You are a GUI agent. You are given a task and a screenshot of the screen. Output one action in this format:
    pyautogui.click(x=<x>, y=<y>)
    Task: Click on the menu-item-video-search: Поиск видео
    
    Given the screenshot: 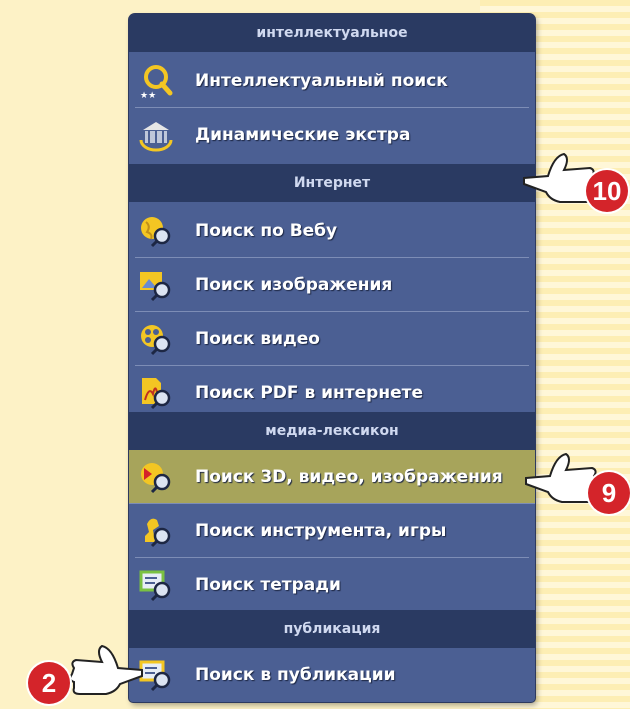 What is the action you would take?
    pyautogui.click(x=332, y=339)
    